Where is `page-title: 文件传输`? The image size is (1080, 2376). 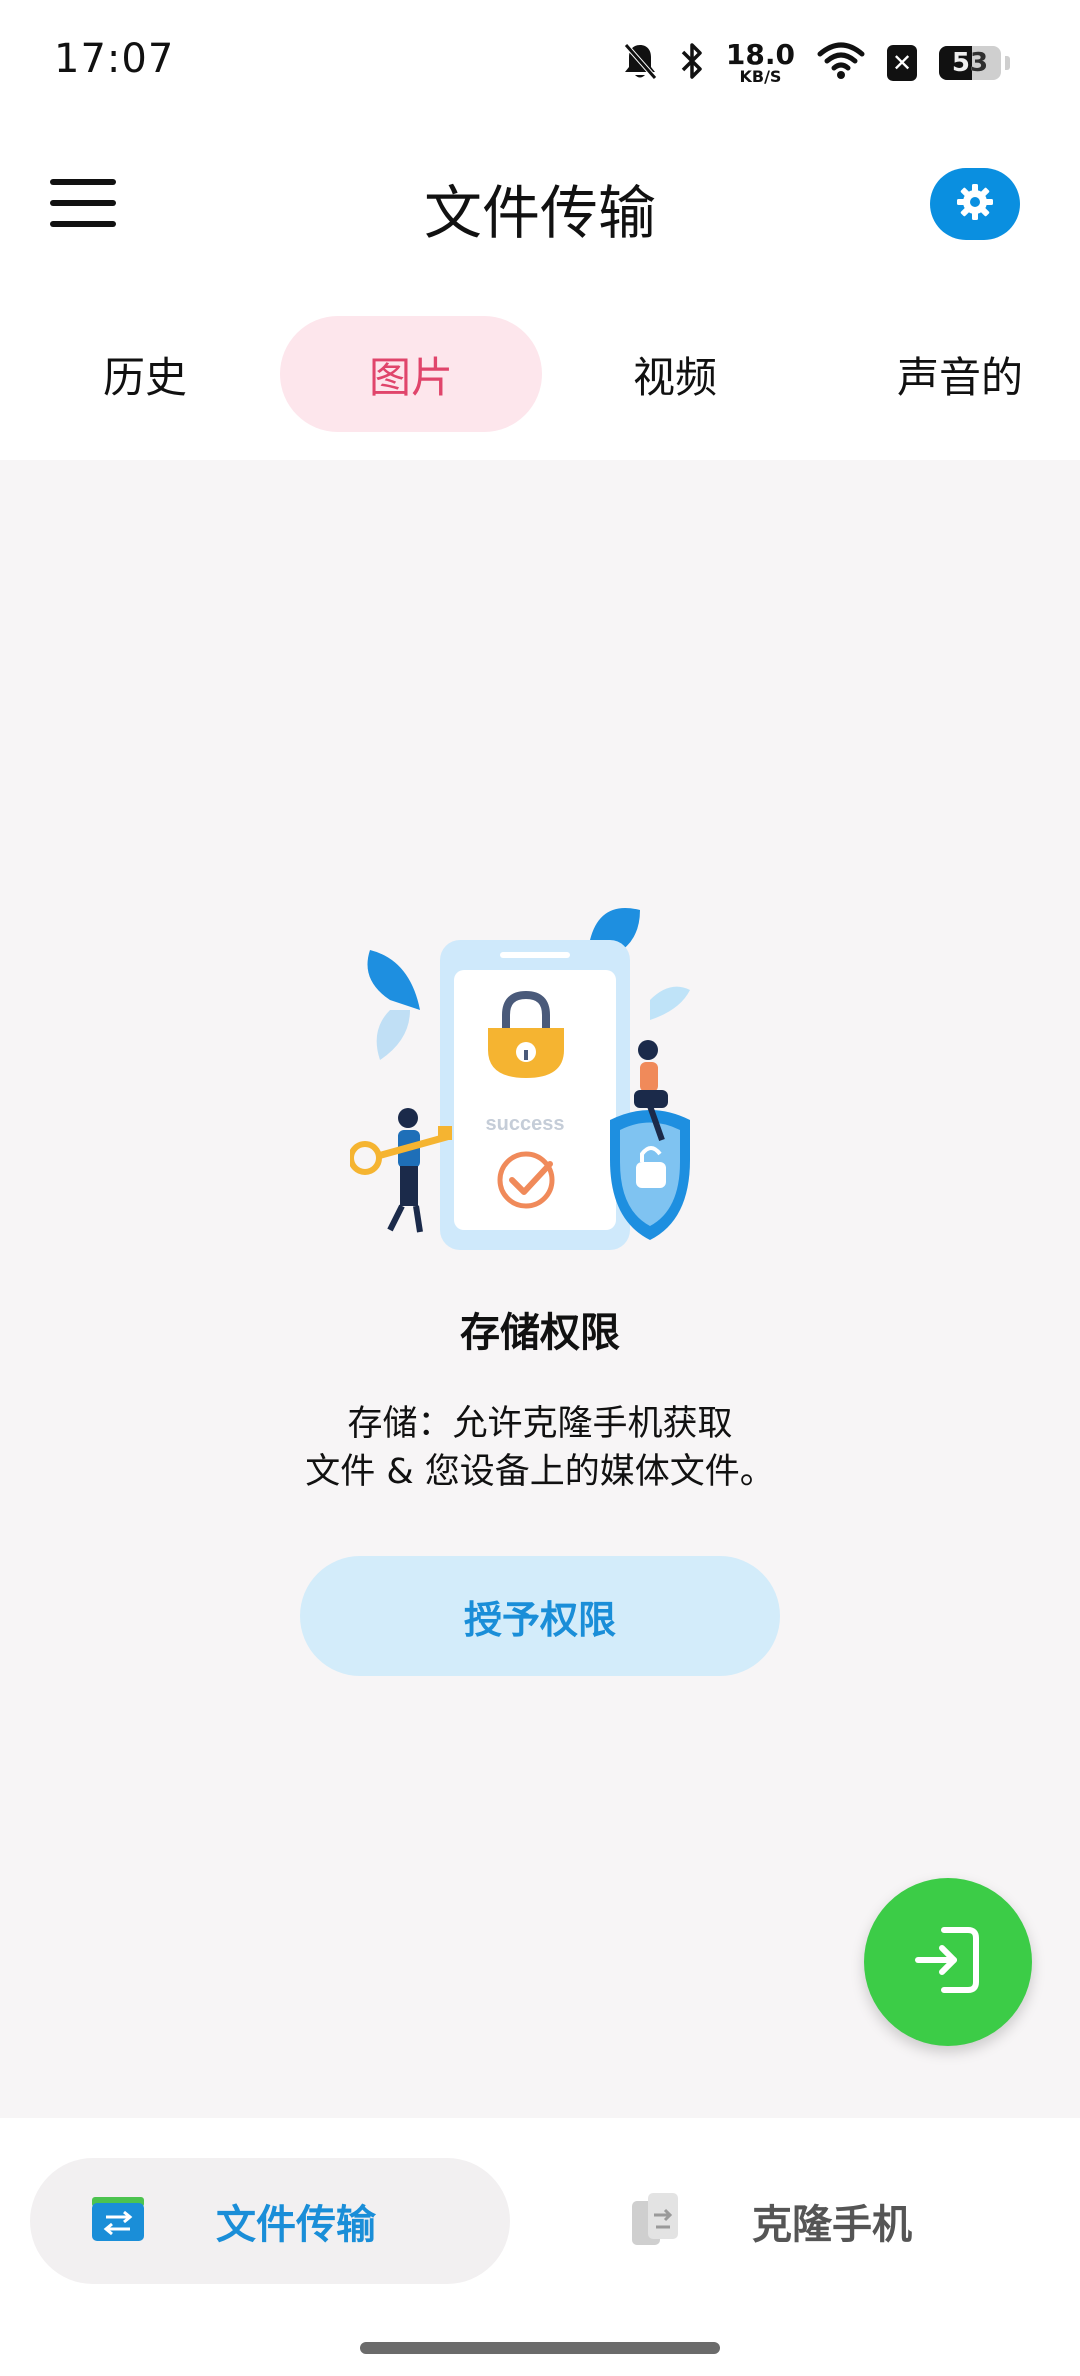
page-title: 文件传输 is located at coordinates (539, 213).